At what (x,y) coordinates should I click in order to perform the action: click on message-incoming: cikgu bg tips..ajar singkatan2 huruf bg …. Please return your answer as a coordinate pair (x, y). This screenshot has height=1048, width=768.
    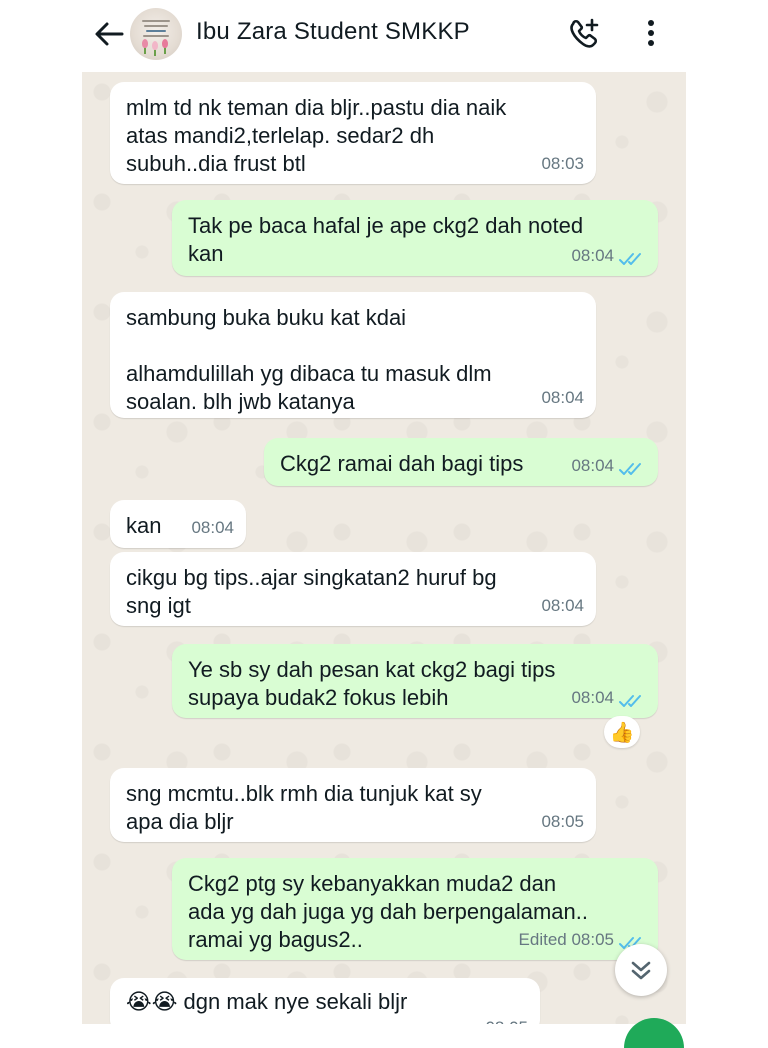
    Looking at the image, I should click on (353, 589).